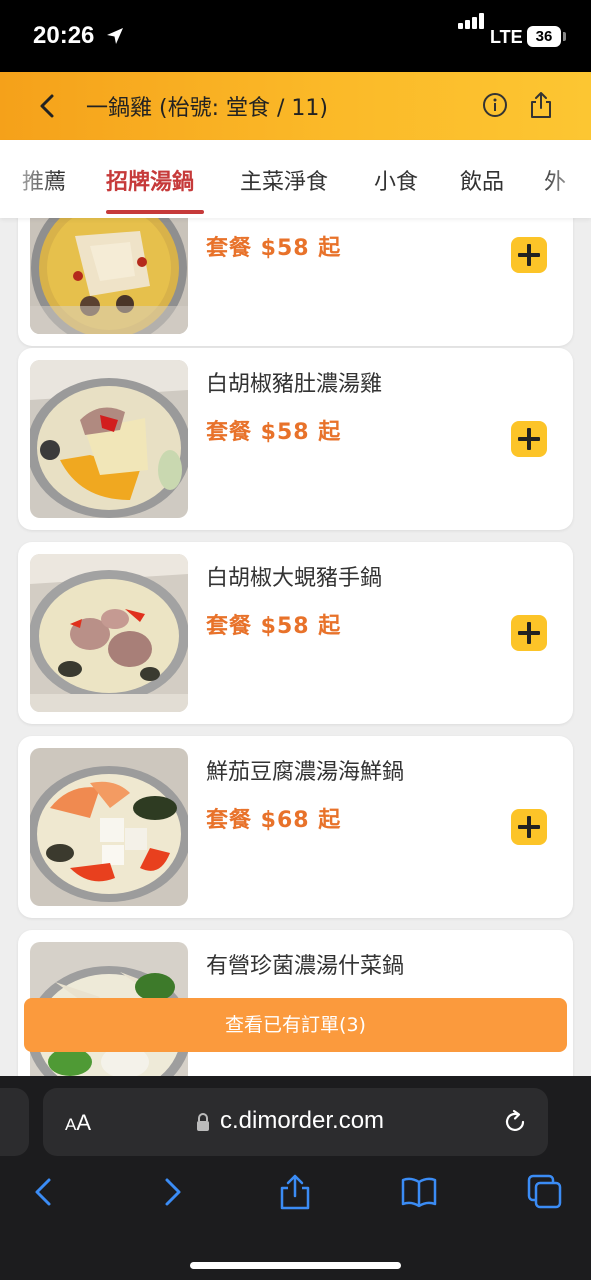 This screenshot has height=1280, width=591. I want to click on page-settings-button: AA, so click(78, 1123).